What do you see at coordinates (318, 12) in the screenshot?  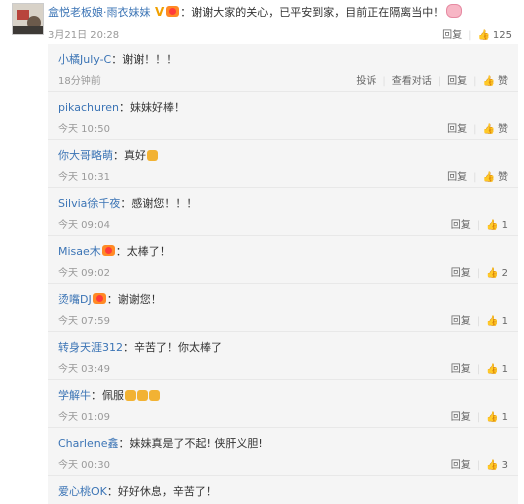 I see `main-comment-text: 谢谢大家的关心，已平安到家，目前正在隔离当中！` at bounding box center [318, 12].